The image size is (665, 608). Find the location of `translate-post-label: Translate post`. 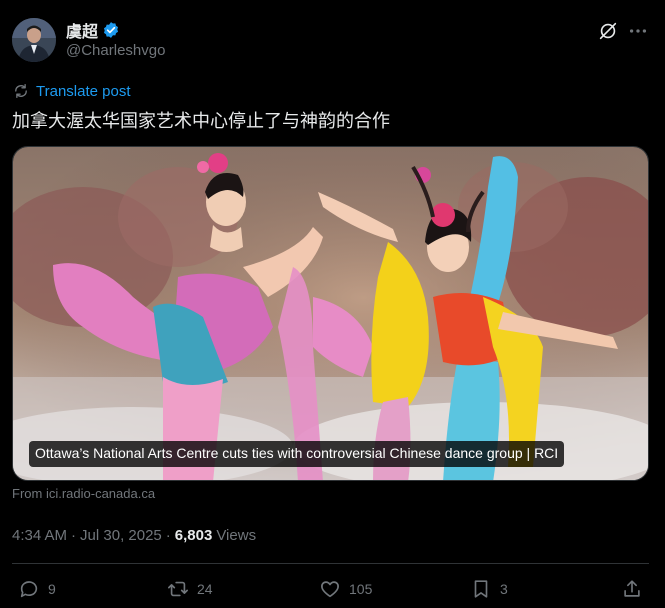

translate-post-label: Translate post is located at coordinates (83, 91).